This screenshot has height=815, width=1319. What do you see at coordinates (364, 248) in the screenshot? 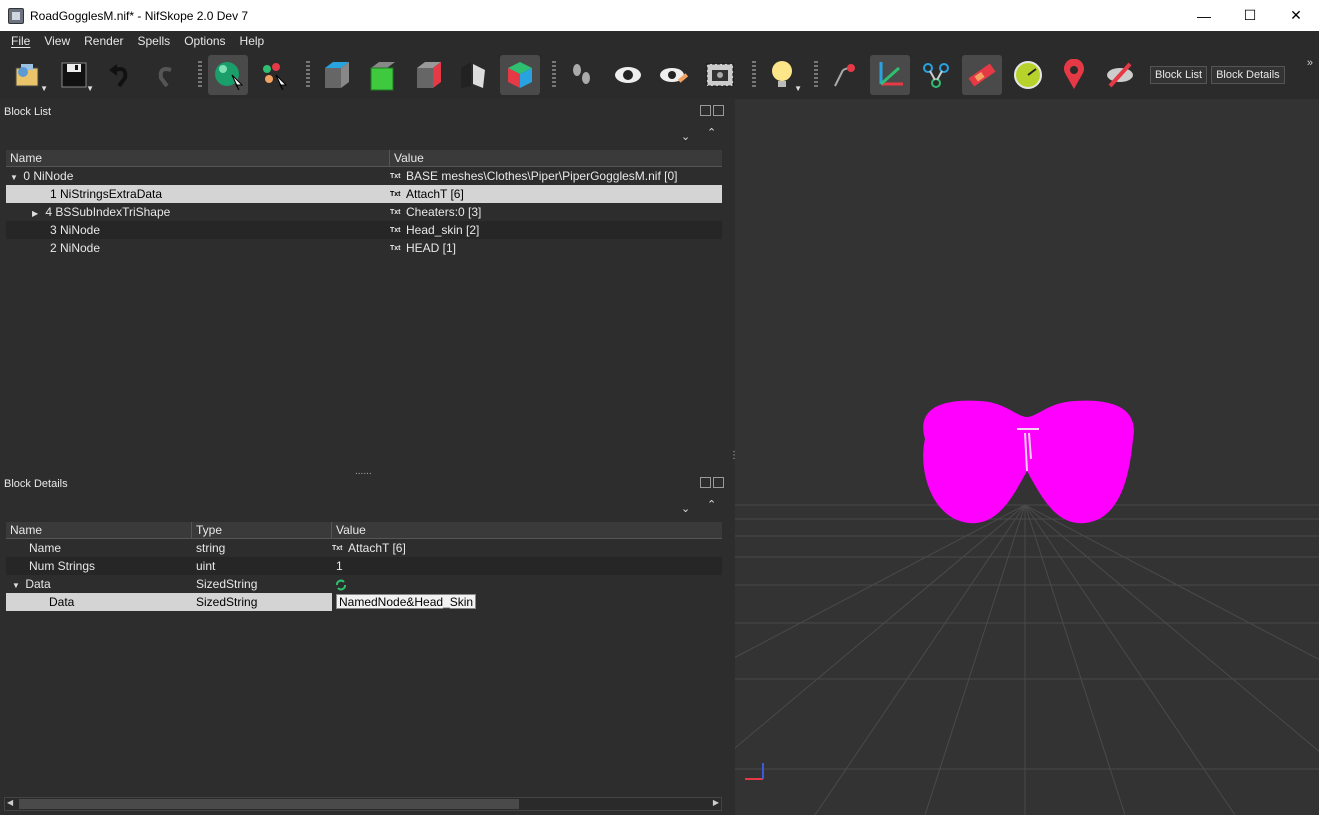
I see `tree-row: 2 NiNode Txt HEAD [1]` at bounding box center [364, 248].